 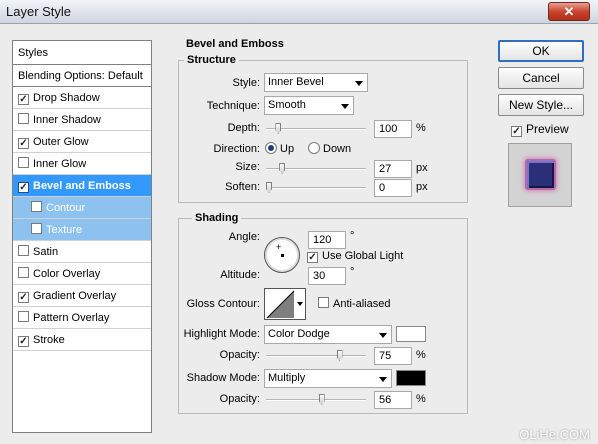 What do you see at coordinates (541, 78) in the screenshot?
I see `cancel-button: Cancel` at bounding box center [541, 78].